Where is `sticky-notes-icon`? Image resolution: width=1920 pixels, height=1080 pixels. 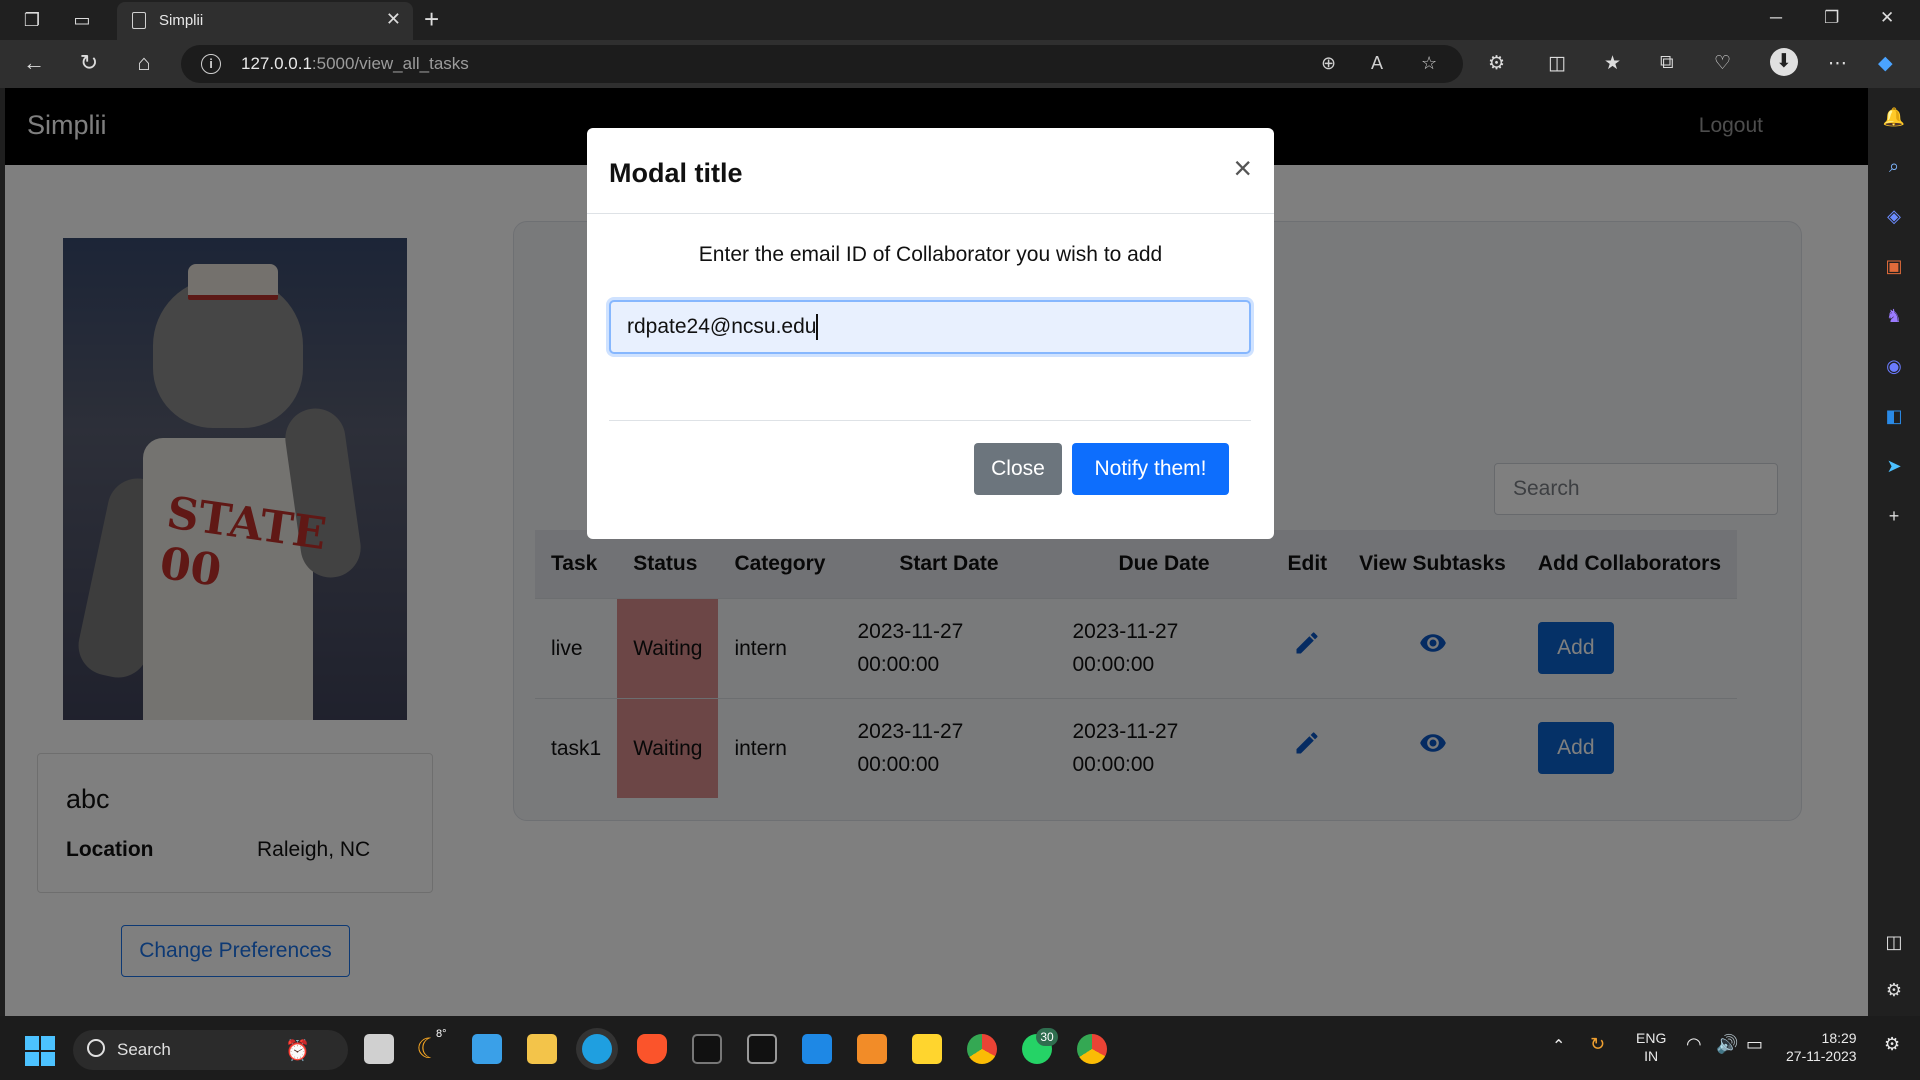
sticky-notes-icon is located at coordinates (927, 1049).